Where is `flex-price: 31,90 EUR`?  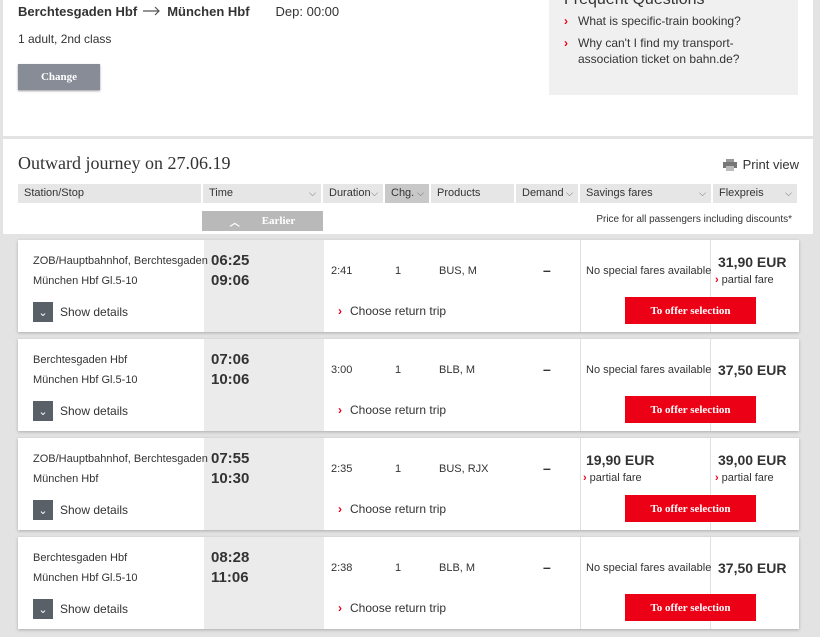
flex-price: 31,90 EUR is located at coordinates (752, 262).